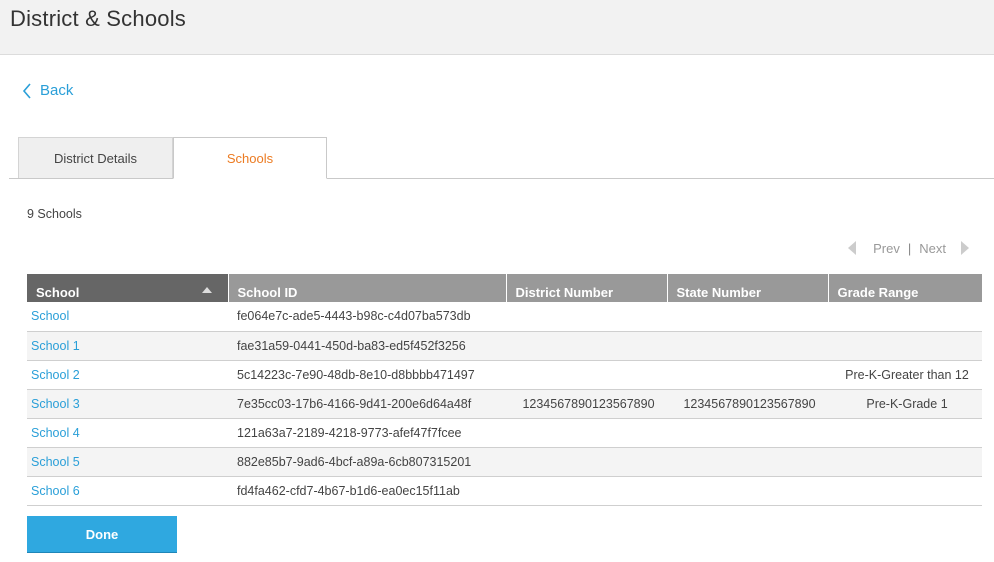  What do you see at coordinates (127, 317) in the screenshot?
I see `school-name-link: School` at bounding box center [127, 317].